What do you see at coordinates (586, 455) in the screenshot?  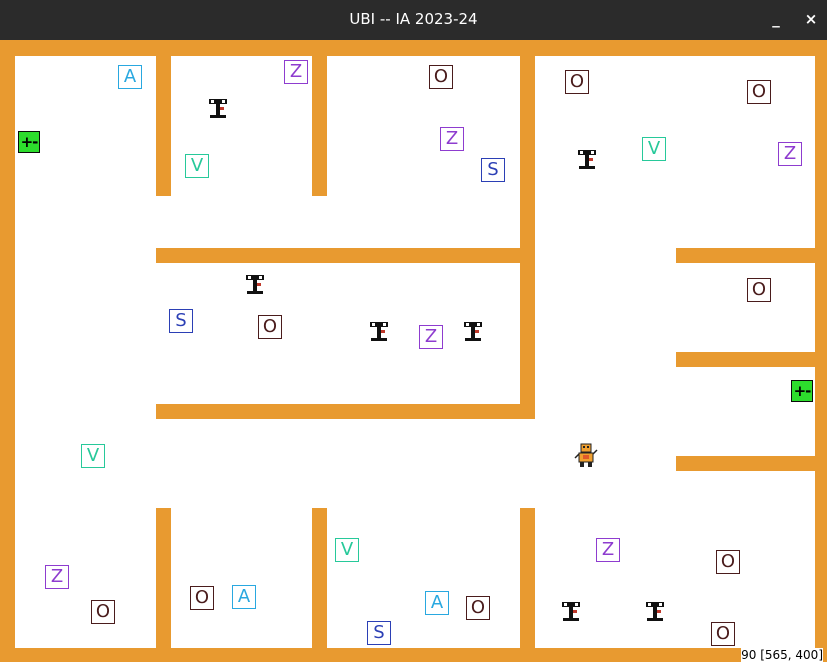 I see `player-agent-icon` at bounding box center [586, 455].